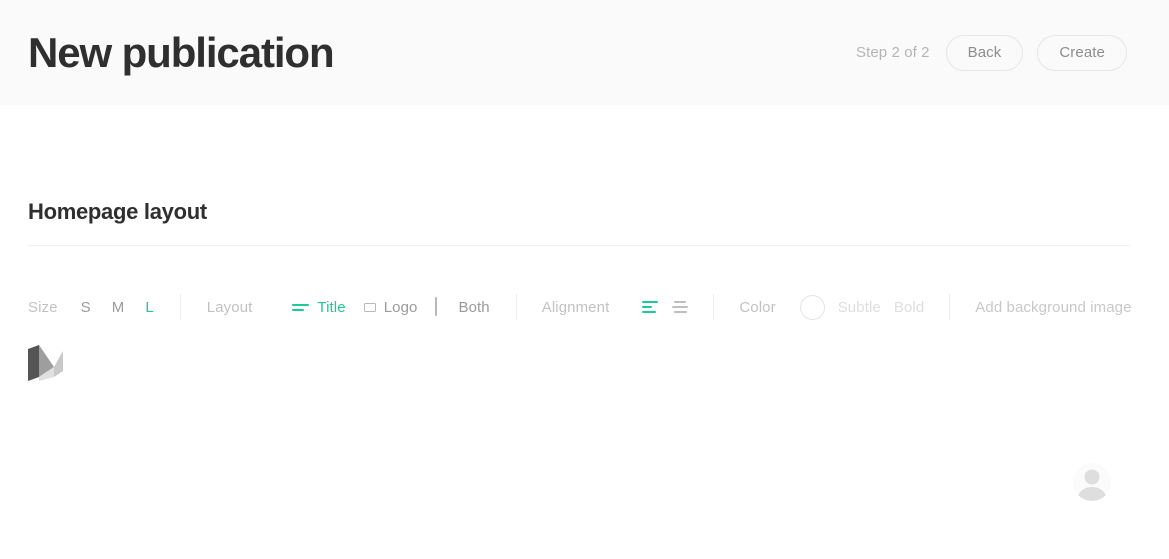  What do you see at coordinates (181, 52) in the screenshot?
I see `page-title: New publication` at bounding box center [181, 52].